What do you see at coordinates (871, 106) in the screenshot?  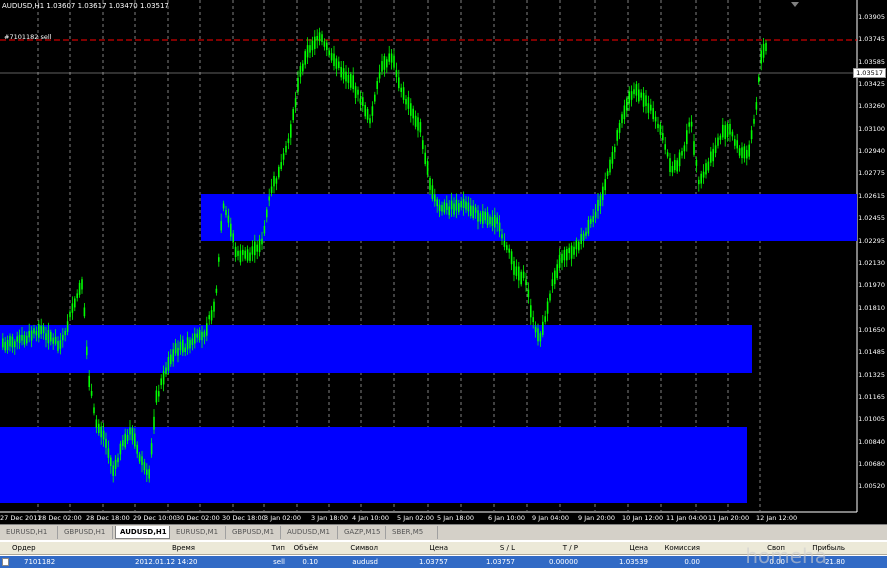 I see `price-axis-label: 1.03260` at bounding box center [871, 106].